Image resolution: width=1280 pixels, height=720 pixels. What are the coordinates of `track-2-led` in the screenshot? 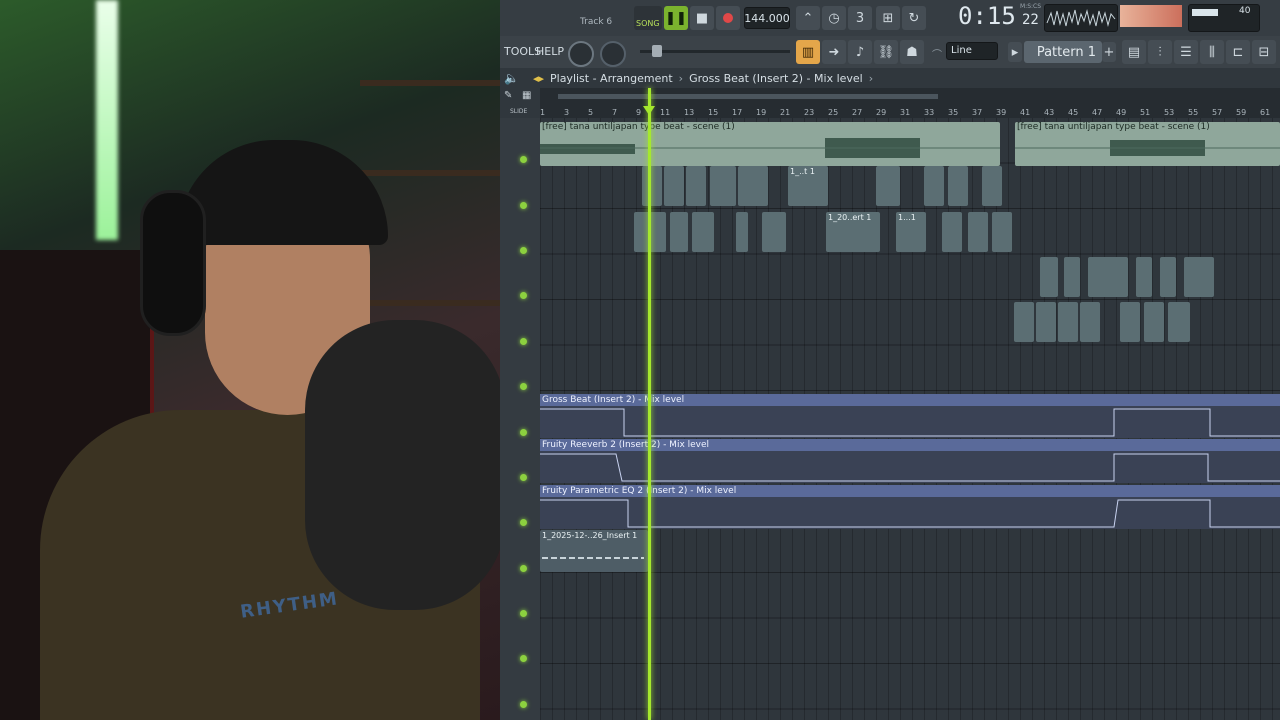 It's located at (523, 205).